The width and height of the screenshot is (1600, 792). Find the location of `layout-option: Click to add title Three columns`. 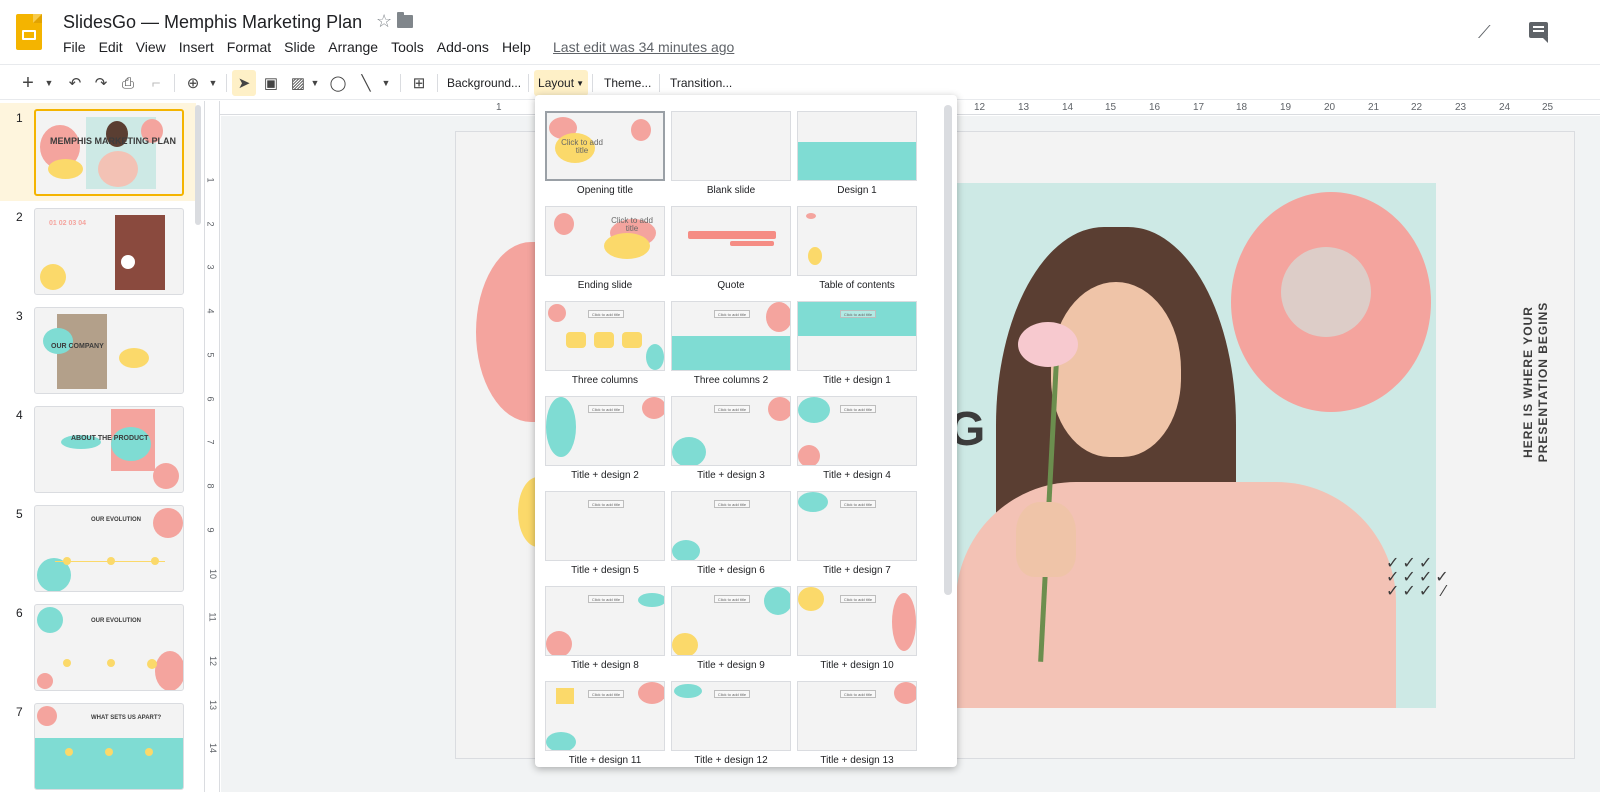

layout-option: Click to add title Three columns is located at coordinates (605, 348).